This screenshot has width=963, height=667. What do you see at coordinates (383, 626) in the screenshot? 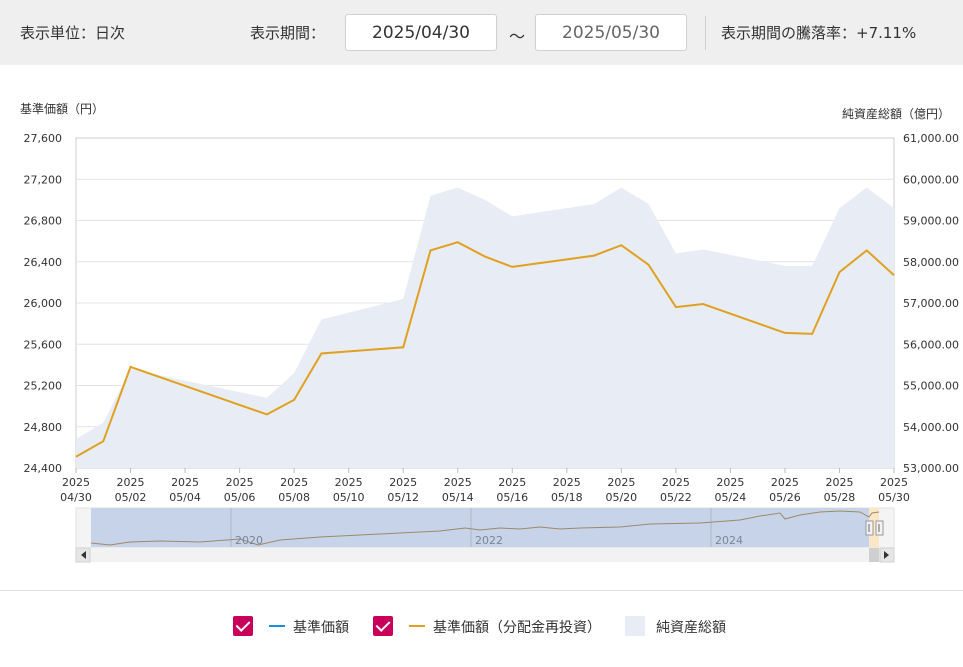
I see `nav-reinvested-checkbox` at bounding box center [383, 626].